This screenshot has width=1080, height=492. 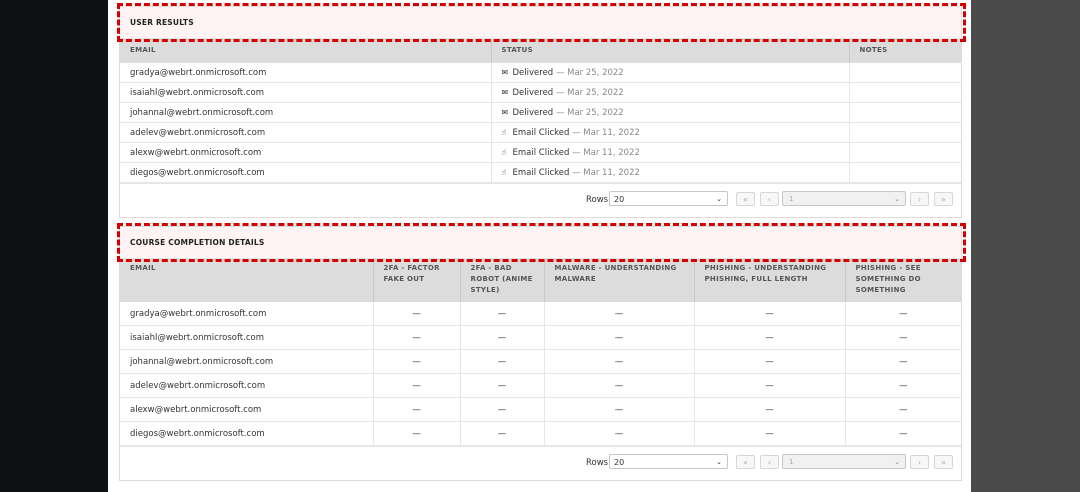 What do you see at coordinates (417, 280) in the screenshot?
I see `column-header-course: 2FA - FACTOR FAKE OUT` at bounding box center [417, 280].